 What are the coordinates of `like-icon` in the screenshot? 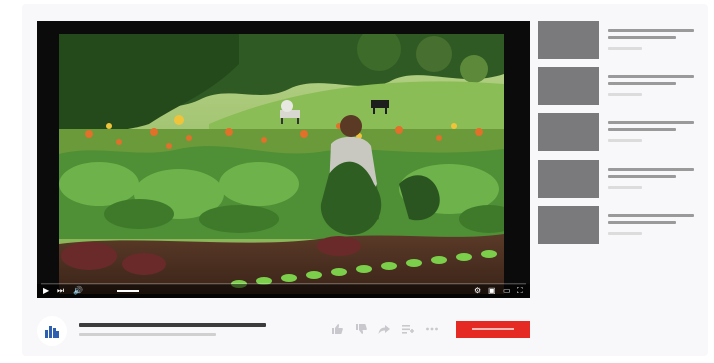 It's located at (337, 329).